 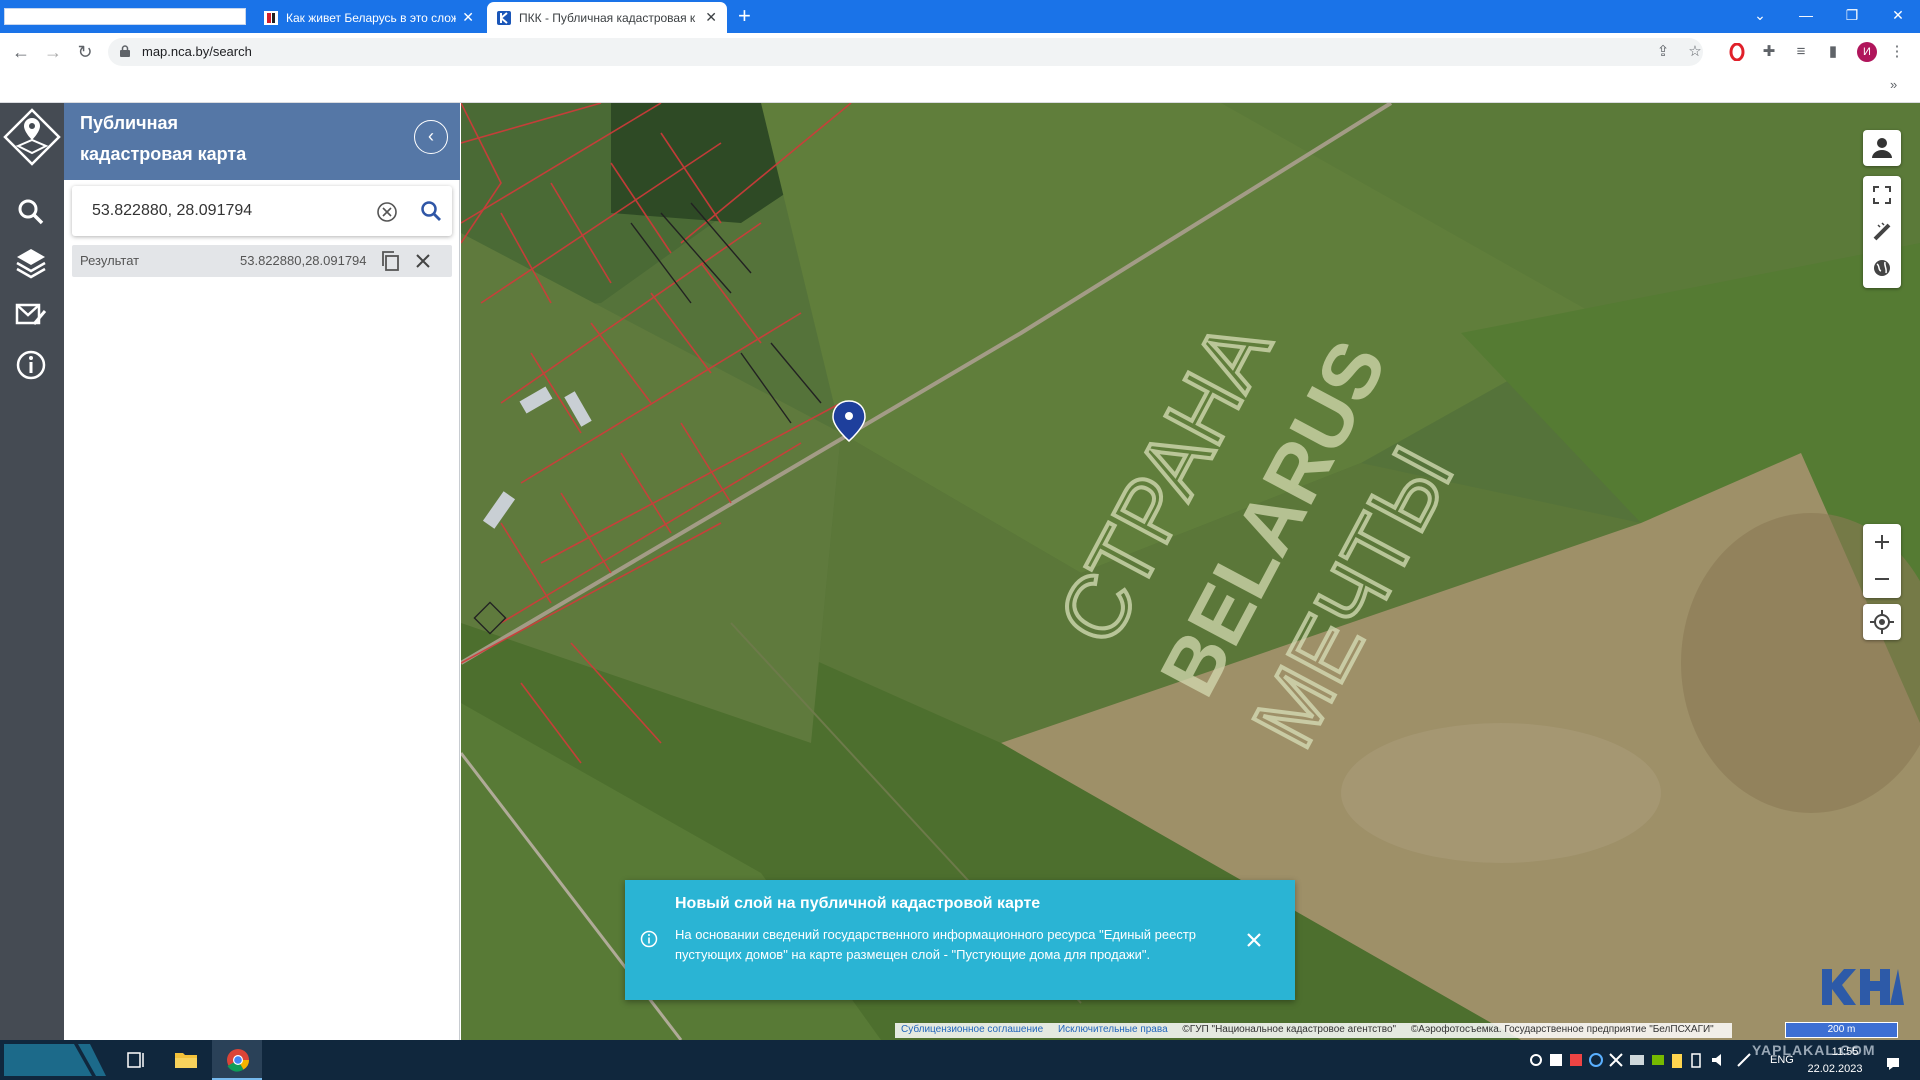 I want to click on zoom-out-icon, so click(x=1882, y=579).